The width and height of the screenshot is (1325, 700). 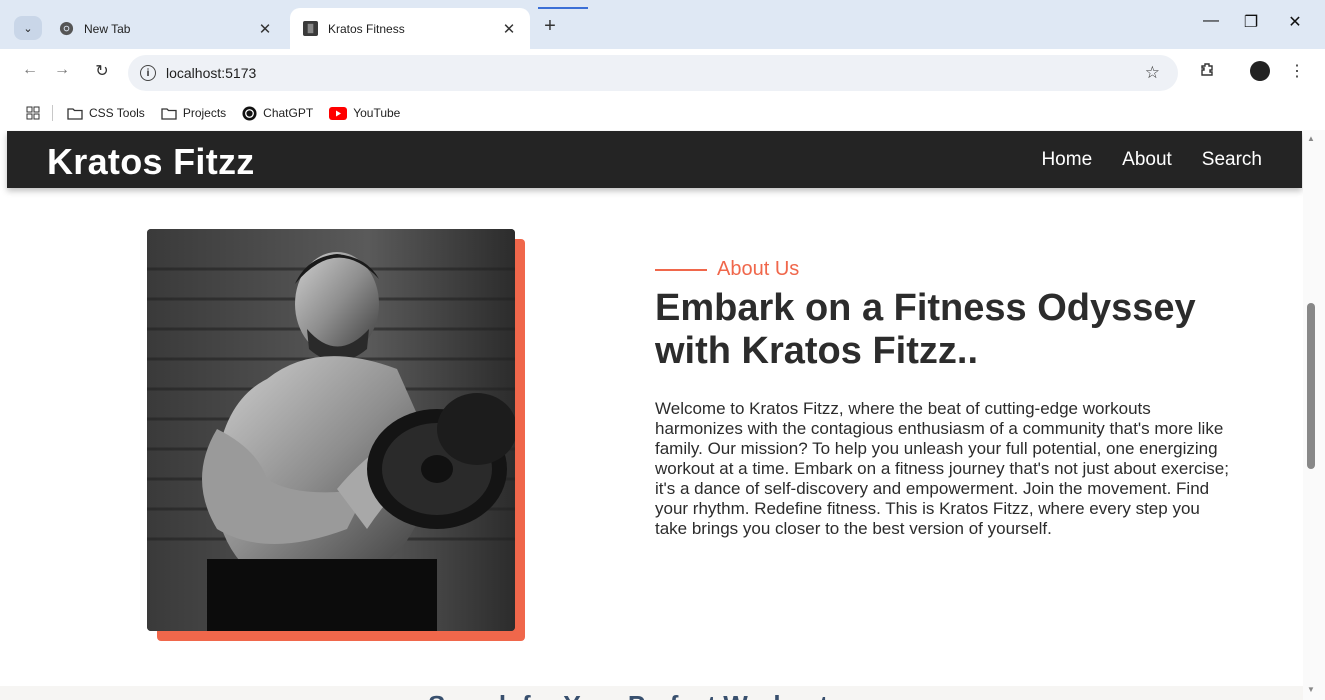 What do you see at coordinates (102, 71) in the screenshot?
I see `reload-button: ↻` at bounding box center [102, 71].